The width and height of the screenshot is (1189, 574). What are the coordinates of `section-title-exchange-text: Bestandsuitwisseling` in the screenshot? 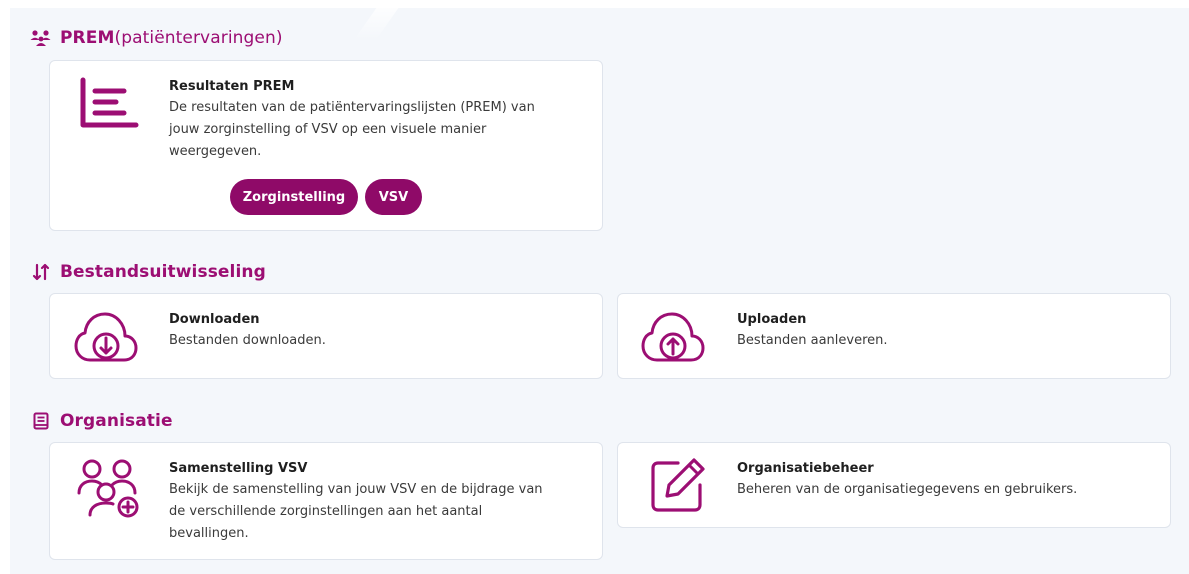 It's located at (163, 272).